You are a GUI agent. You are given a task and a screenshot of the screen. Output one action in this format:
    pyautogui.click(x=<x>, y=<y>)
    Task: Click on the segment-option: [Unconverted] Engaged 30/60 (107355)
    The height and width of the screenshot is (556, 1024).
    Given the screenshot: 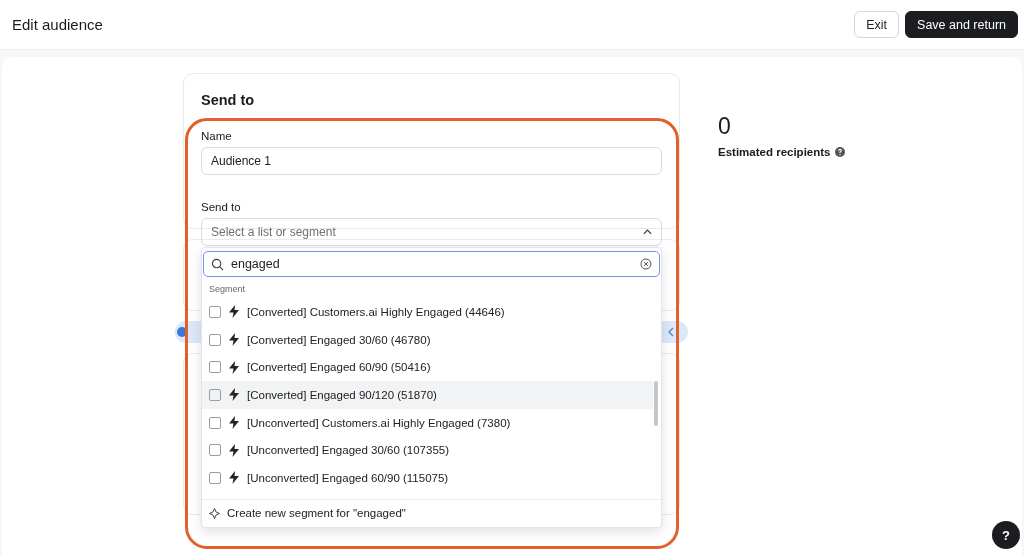 What is the action you would take?
    pyautogui.click(x=427, y=450)
    